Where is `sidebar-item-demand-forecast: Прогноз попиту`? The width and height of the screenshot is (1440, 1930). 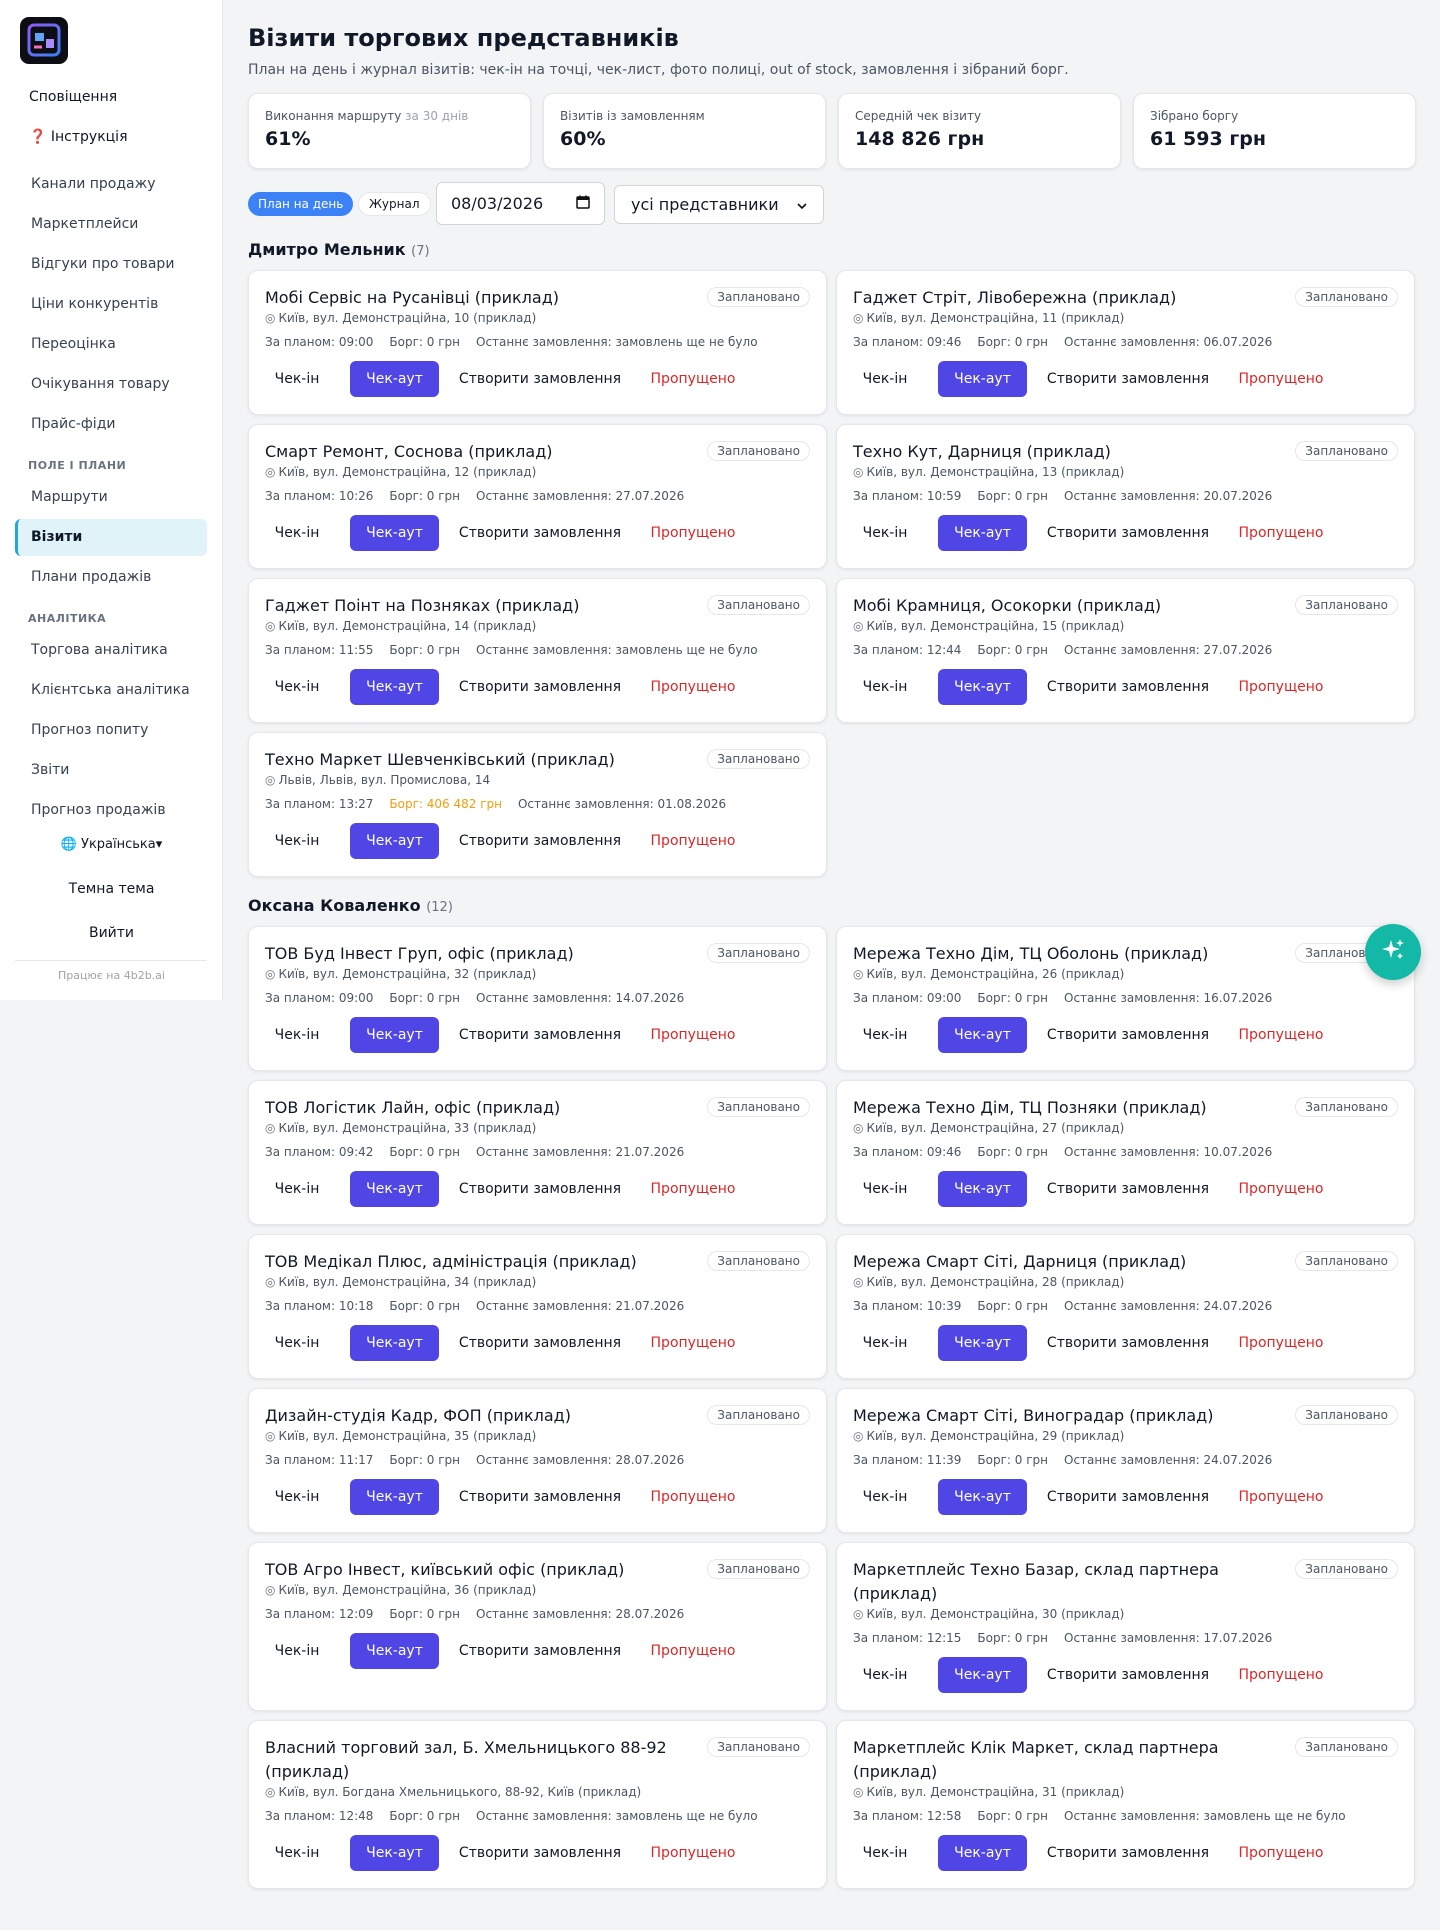 sidebar-item-demand-forecast: Прогноз попиту is located at coordinates (89, 730).